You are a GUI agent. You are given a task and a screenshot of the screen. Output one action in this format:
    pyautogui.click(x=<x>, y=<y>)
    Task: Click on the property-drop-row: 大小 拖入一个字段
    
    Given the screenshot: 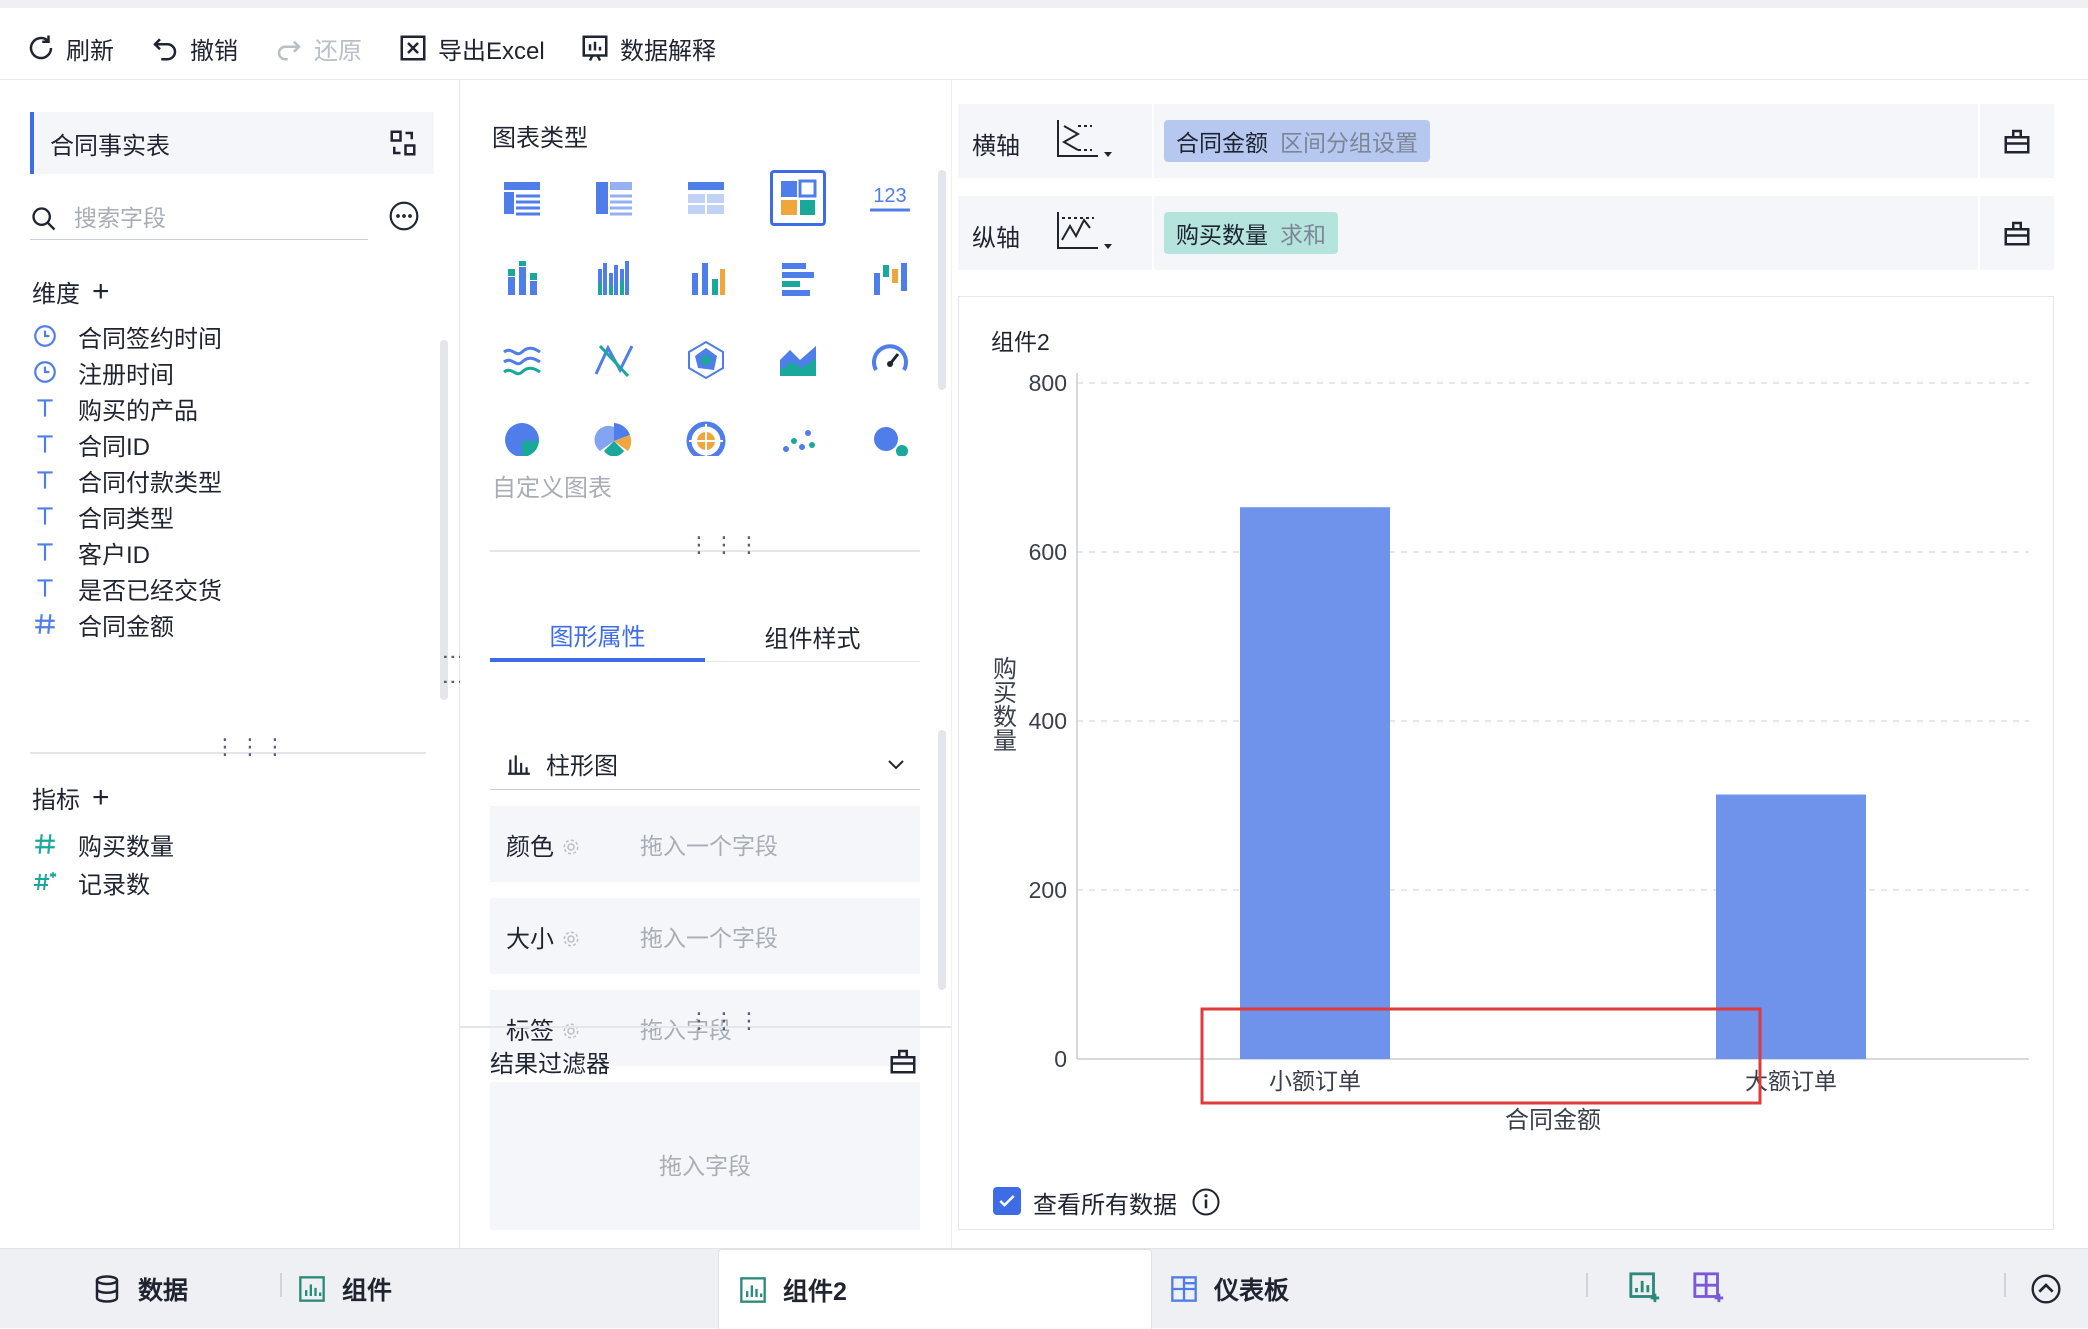 What is the action you would take?
    pyautogui.click(x=705, y=936)
    